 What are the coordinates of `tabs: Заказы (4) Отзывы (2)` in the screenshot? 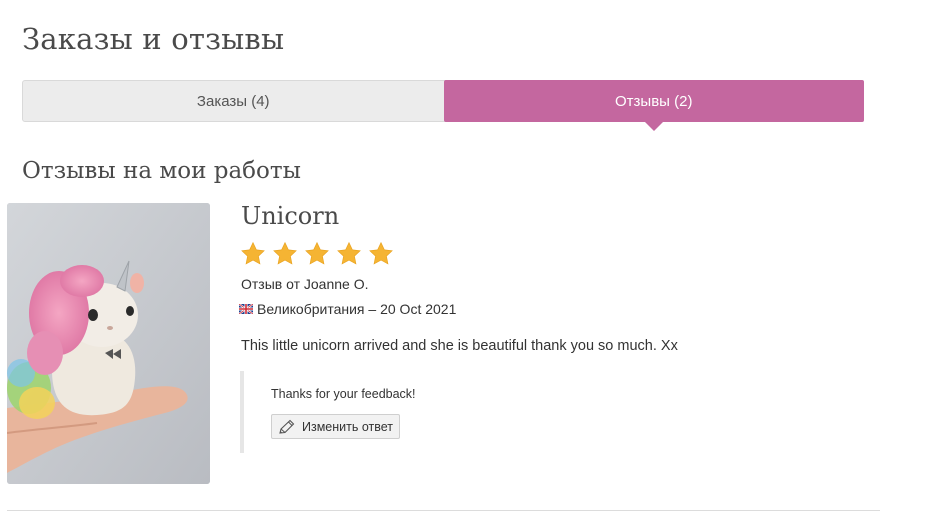 It's located at (443, 105).